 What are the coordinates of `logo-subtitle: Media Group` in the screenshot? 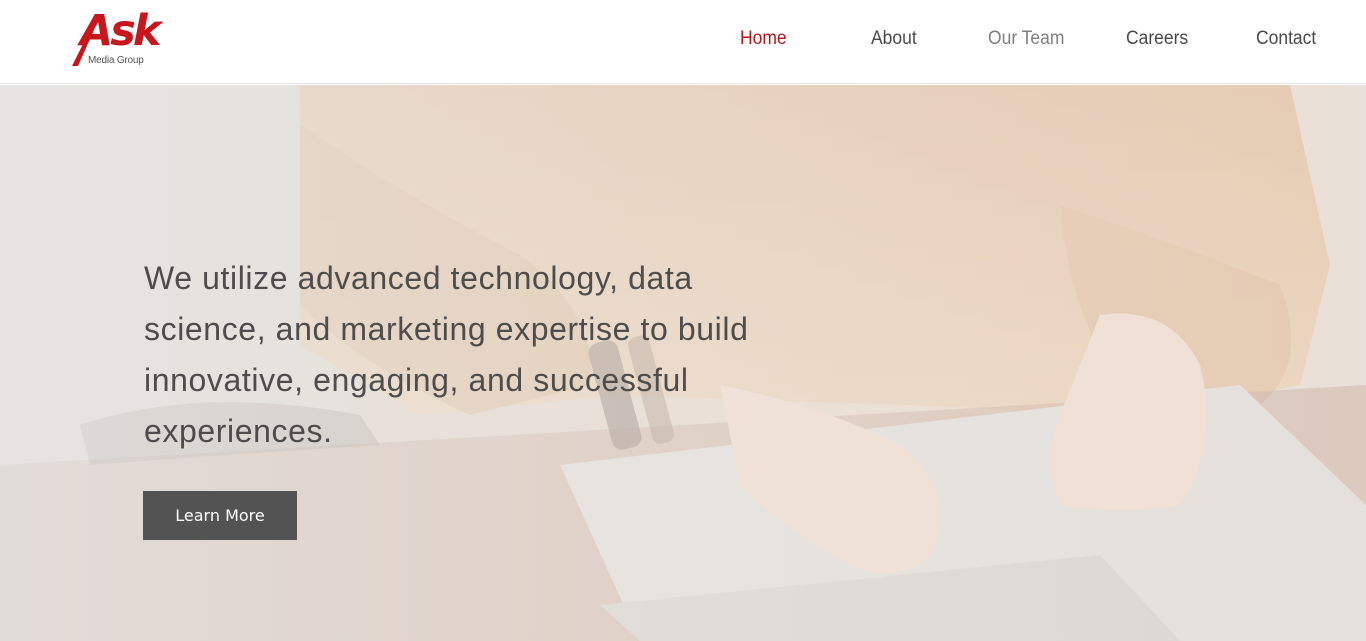 It's located at (116, 60).